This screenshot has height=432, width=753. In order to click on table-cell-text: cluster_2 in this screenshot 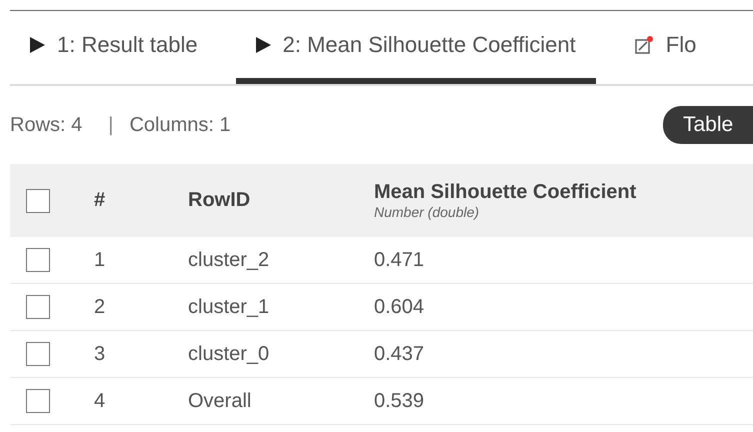, I will do `click(229, 260)`.